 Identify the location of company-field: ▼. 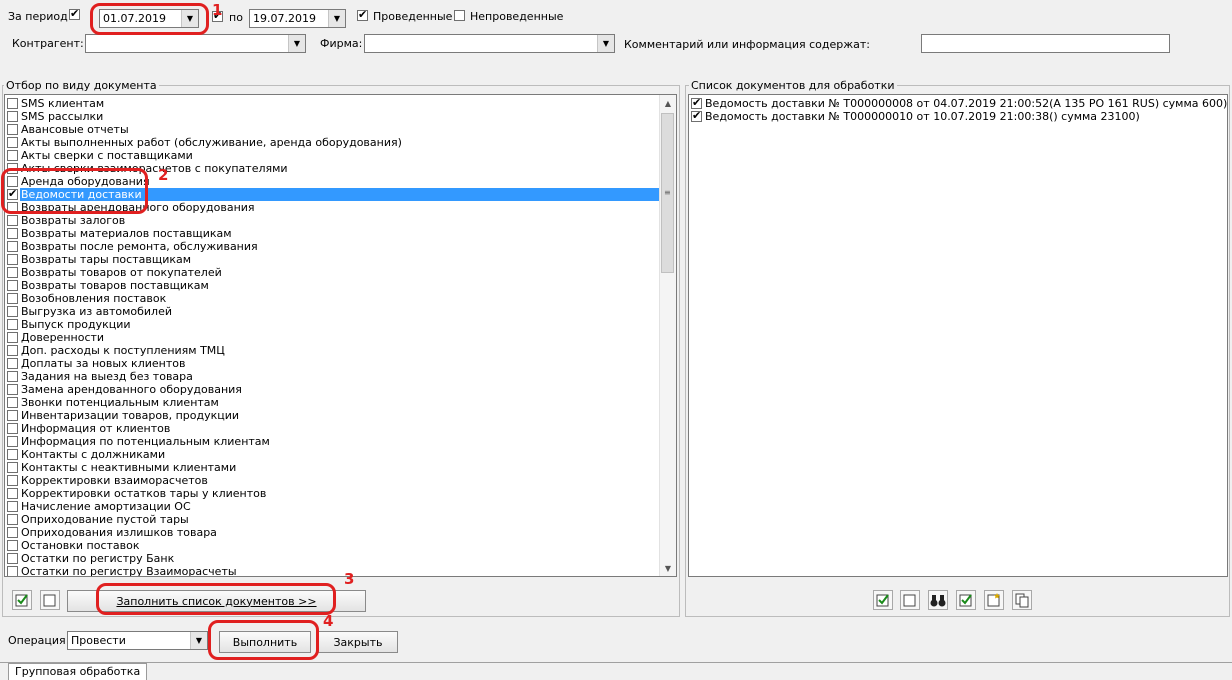
(489, 43).